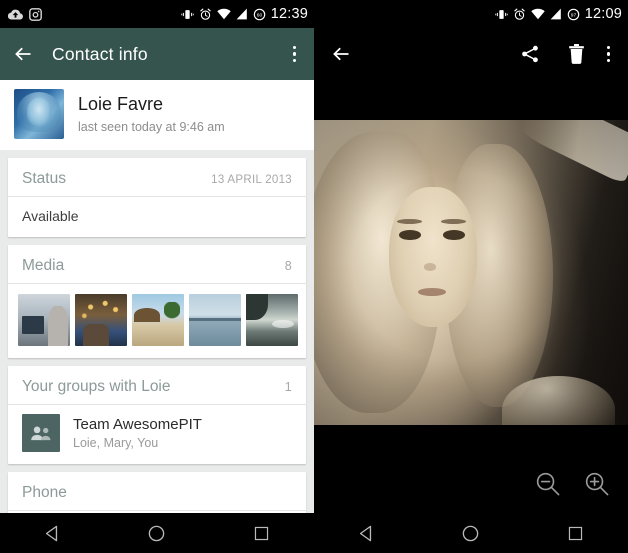  Describe the element at coordinates (44, 492) in the screenshot. I see `phone-card-title: Phone` at that location.